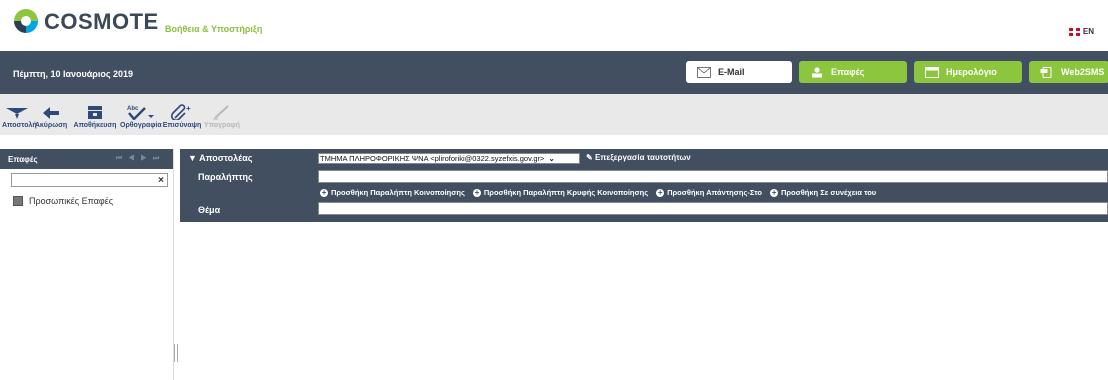 The width and height of the screenshot is (1108, 380). Describe the element at coordinates (848, 72) in the screenshot. I see `tab-contacts-label: Επαφές` at that location.